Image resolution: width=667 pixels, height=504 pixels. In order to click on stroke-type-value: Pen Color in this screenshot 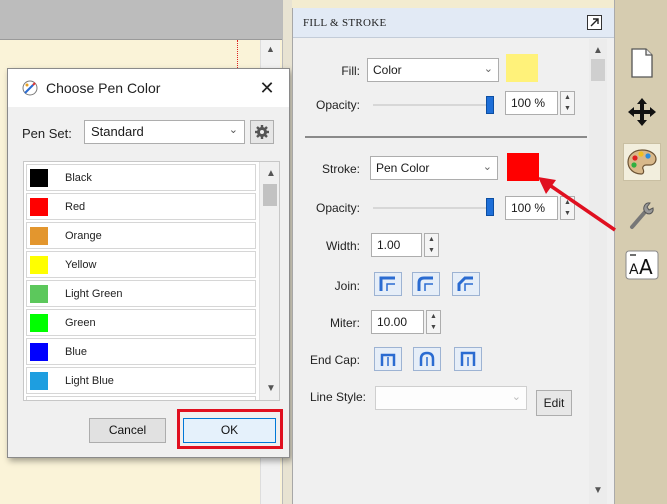, I will do `click(403, 168)`.